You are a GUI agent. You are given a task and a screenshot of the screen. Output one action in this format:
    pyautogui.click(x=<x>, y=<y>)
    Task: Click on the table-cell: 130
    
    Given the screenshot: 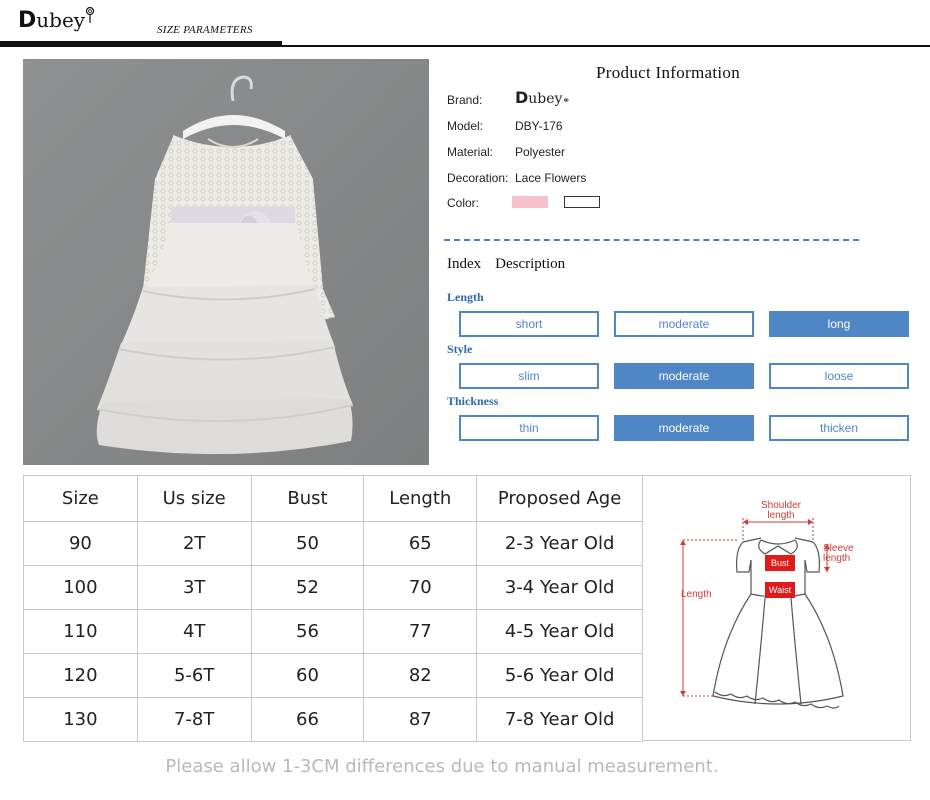 What is the action you would take?
    pyautogui.click(x=80, y=719)
    